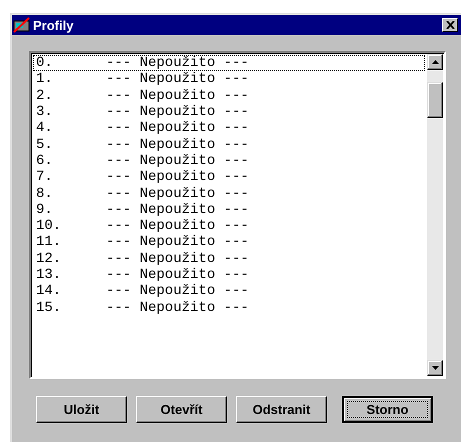 The width and height of the screenshot is (461, 442). I want to click on list-item: 1. --- Nepoužito ---, so click(229, 79).